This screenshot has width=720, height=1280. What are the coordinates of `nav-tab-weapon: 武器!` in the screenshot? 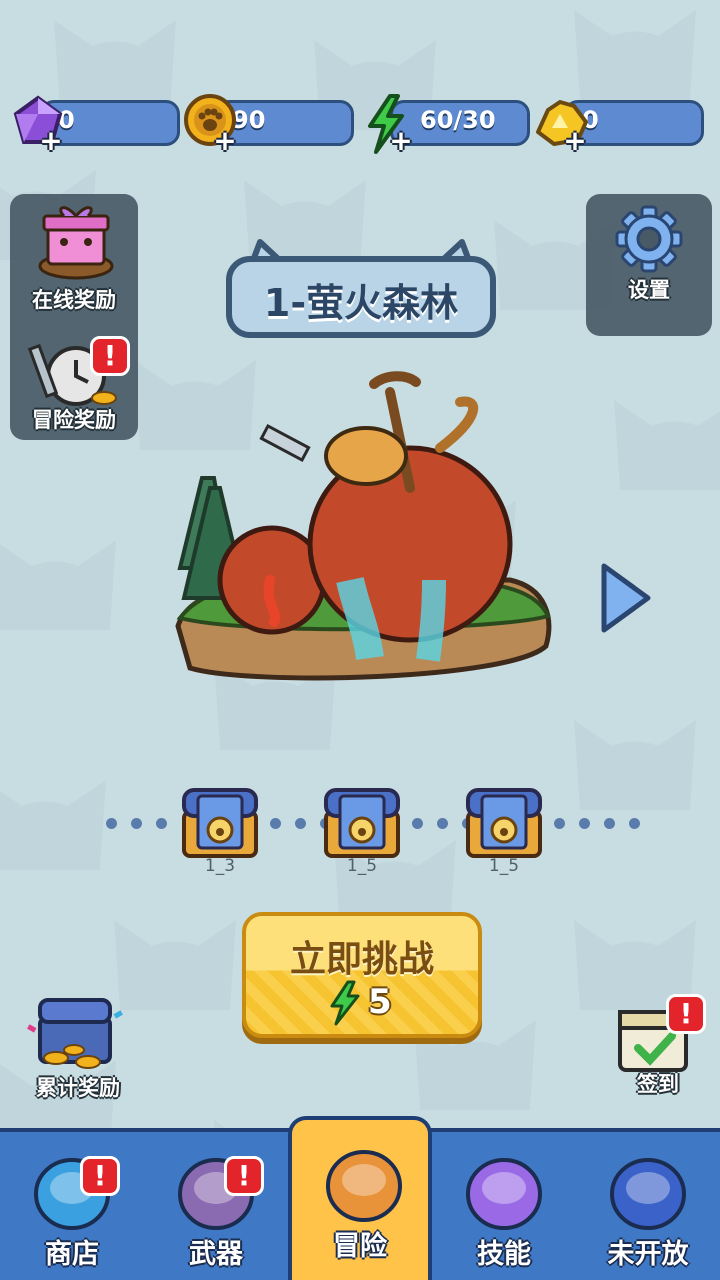 It's located at (216, 1204).